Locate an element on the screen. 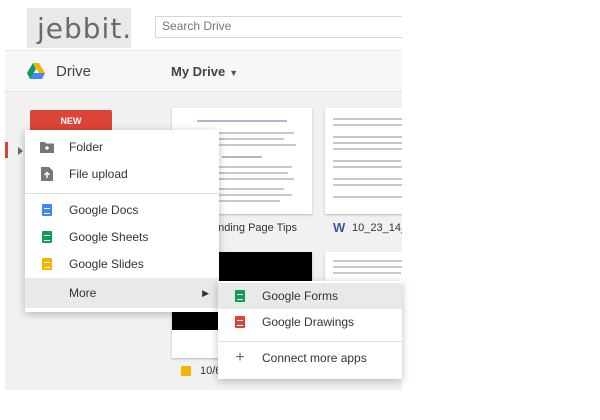  menu-item-google-docs: Google Docs is located at coordinates (122, 210).